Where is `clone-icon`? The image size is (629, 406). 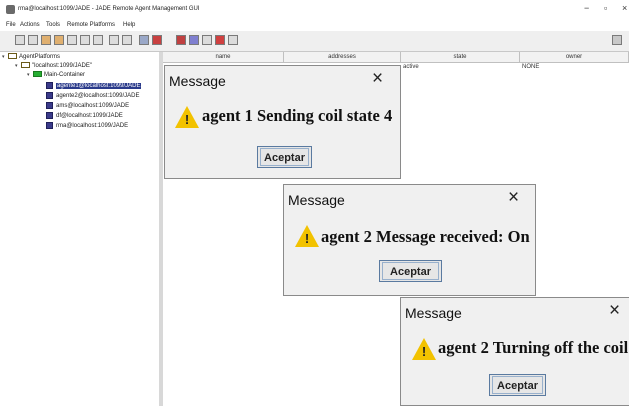
clone-icon is located at coordinates (72, 40).